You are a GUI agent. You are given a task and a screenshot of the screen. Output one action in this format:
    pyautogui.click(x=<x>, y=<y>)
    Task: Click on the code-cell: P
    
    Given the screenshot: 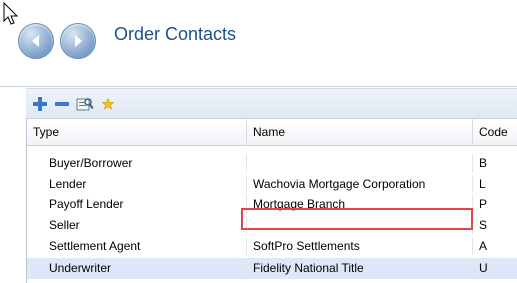 What is the action you would take?
    pyautogui.click(x=495, y=204)
    